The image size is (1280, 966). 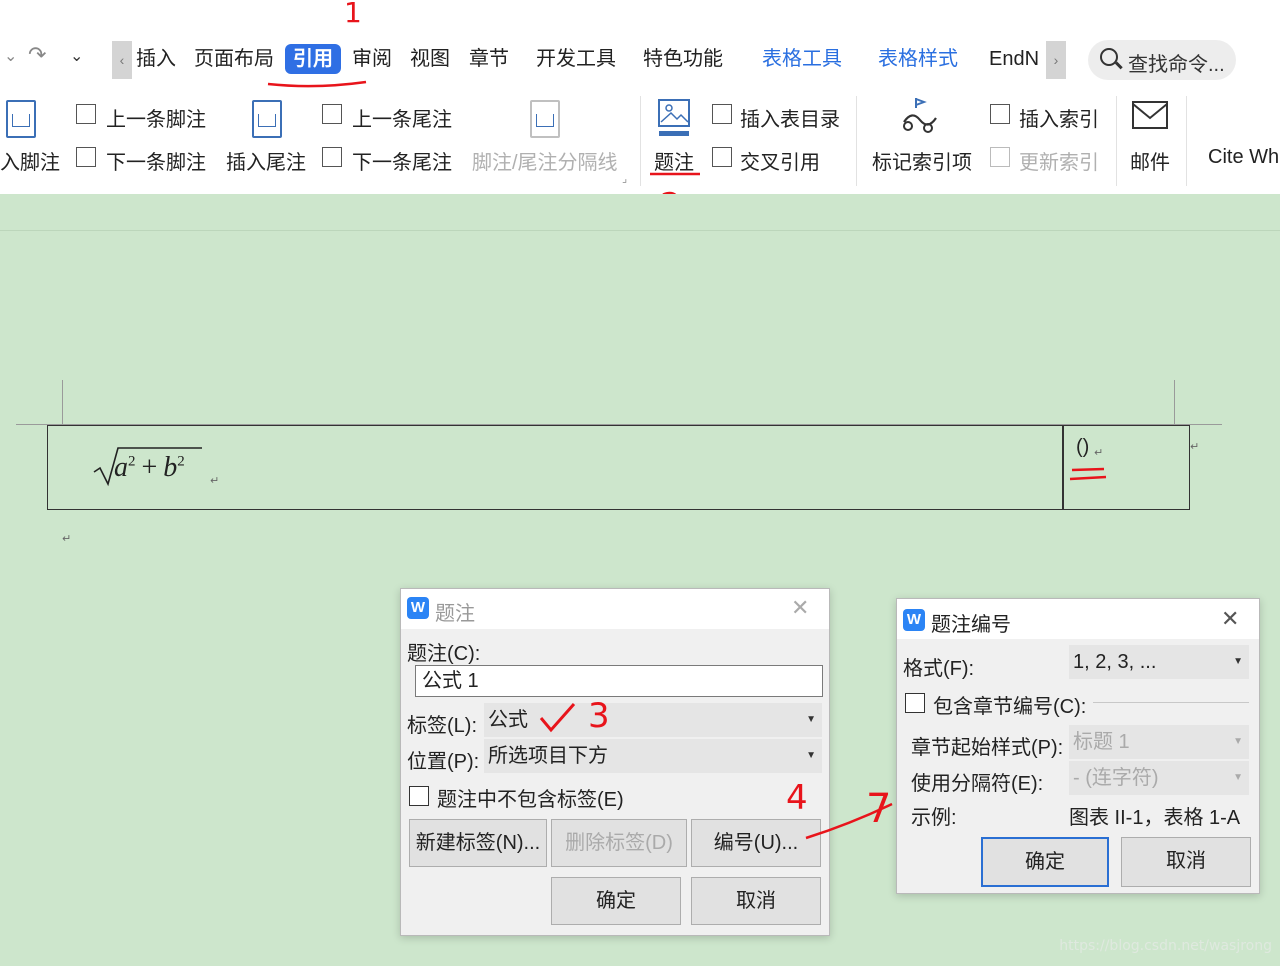 I want to click on footnote-separator-button: 脚注/尾注分隔线, so click(x=545, y=163).